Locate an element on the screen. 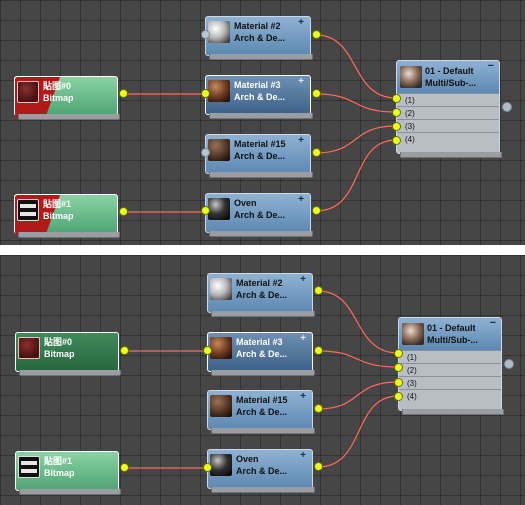 Image resolution: width=525 pixels, height=505 pixels. node-name: 貼图#1 is located at coordinates (57, 204).